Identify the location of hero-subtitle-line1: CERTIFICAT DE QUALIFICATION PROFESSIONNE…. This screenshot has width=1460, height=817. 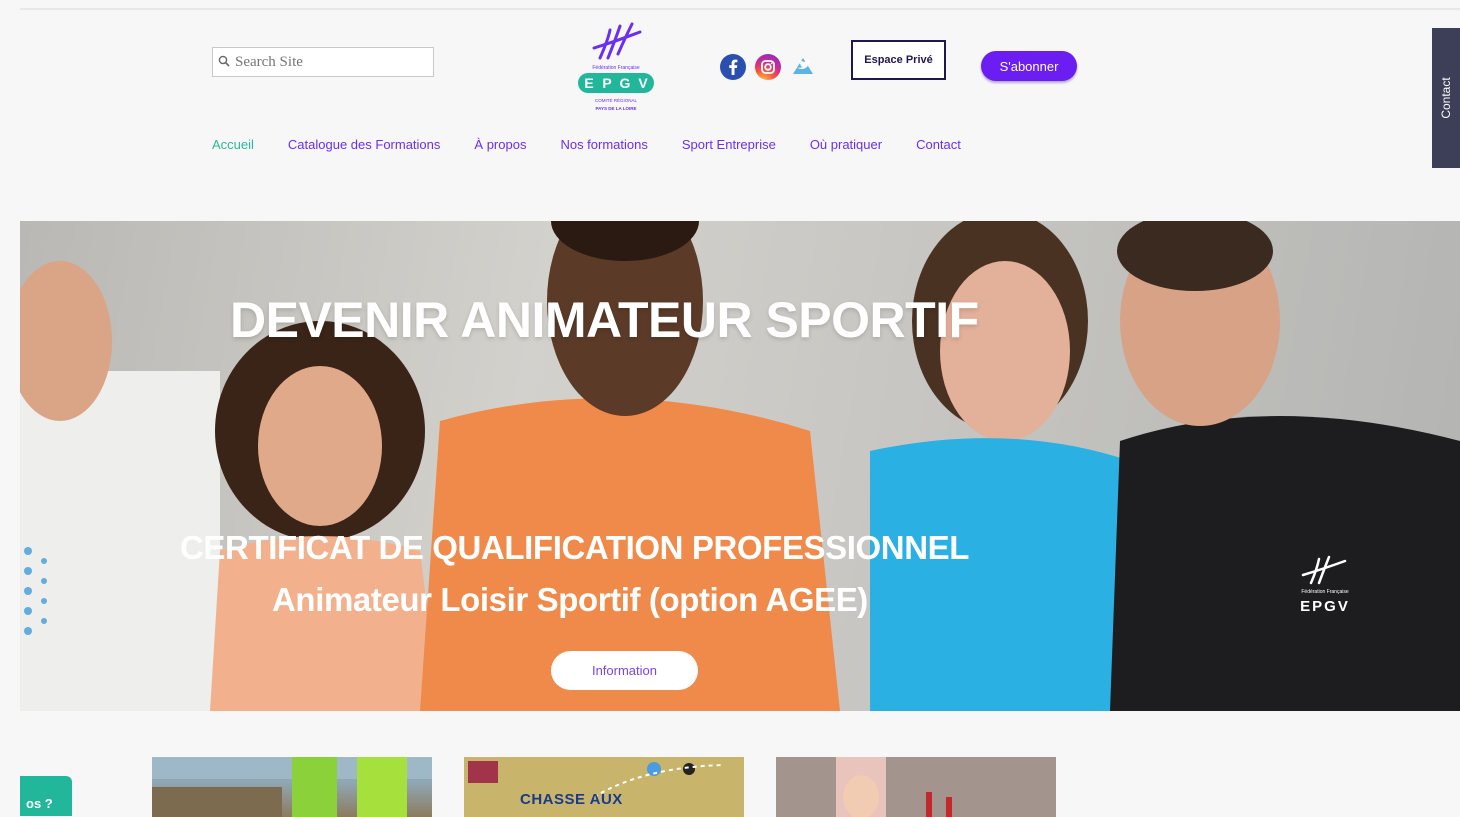
(575, 547).